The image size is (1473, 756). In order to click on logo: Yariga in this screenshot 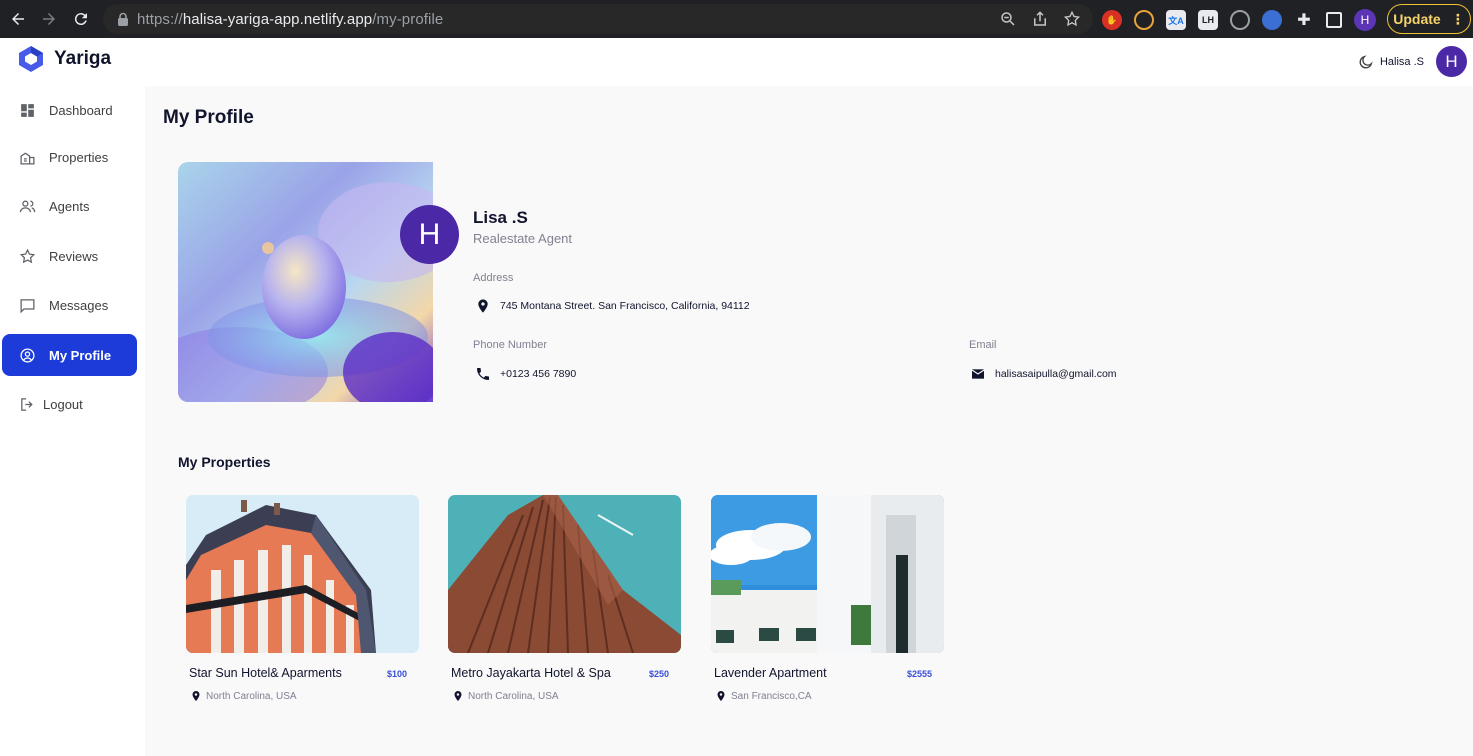, I will do `click(63, 59)`.